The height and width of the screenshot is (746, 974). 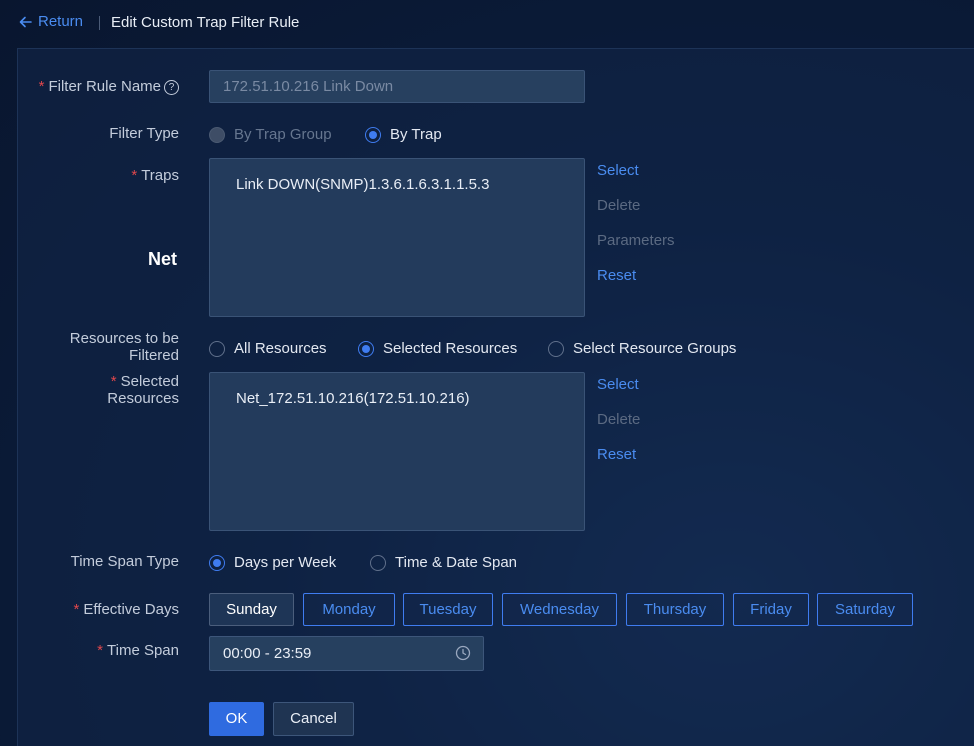 I want to click on radio-label: By Trap, so click(x=416, y=134).